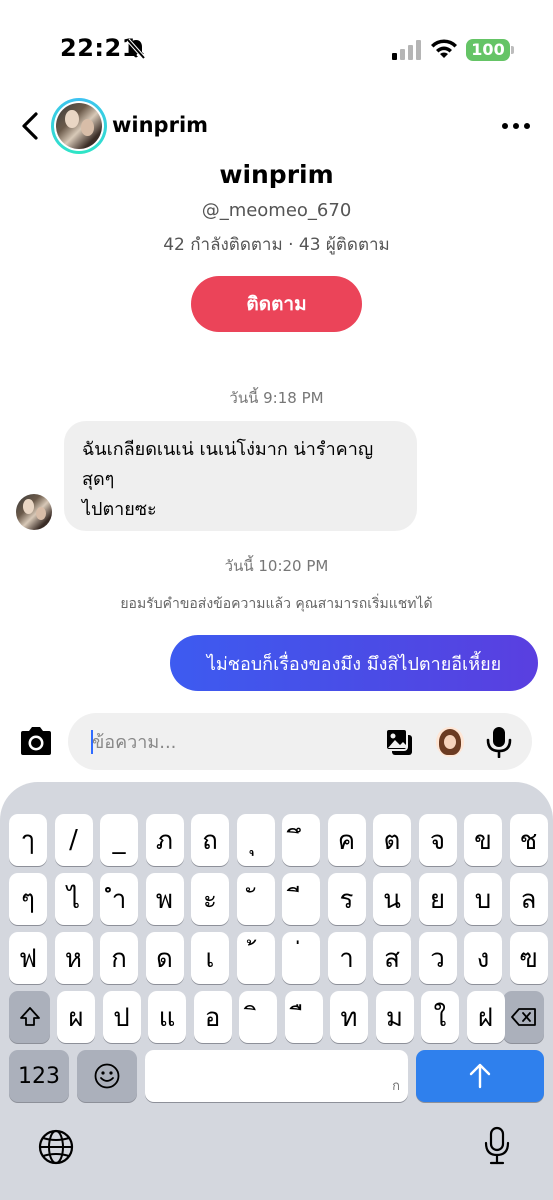  I want to click on timestamp: วันนี้ 10:20 PM, so click(276, 566).